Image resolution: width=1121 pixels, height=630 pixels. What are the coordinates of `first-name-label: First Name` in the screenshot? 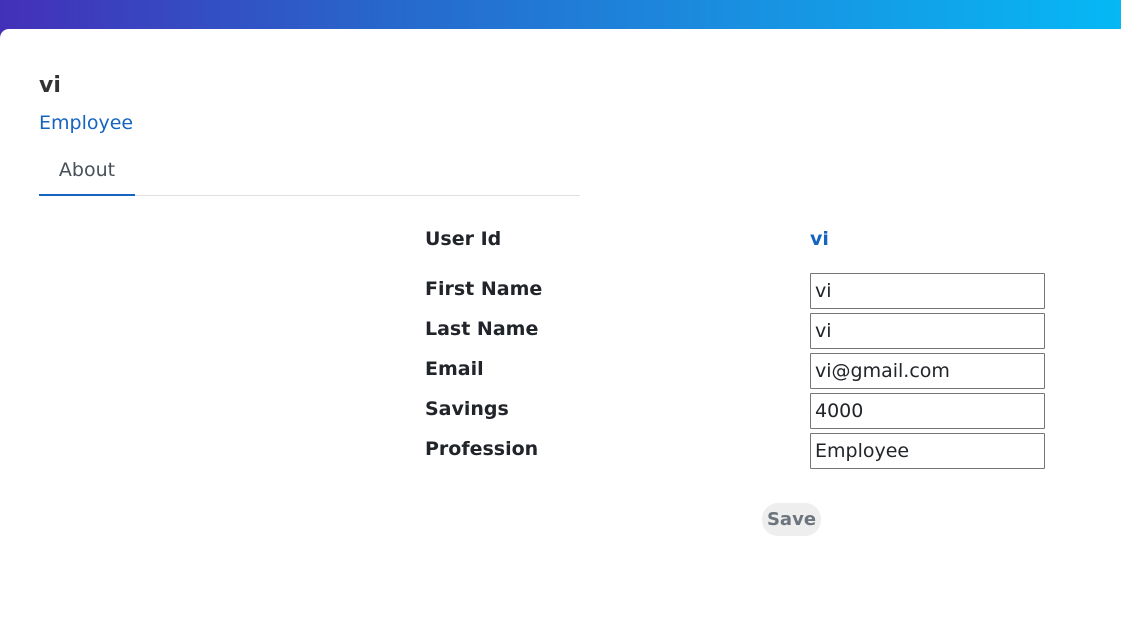 It's located at (484, 289).